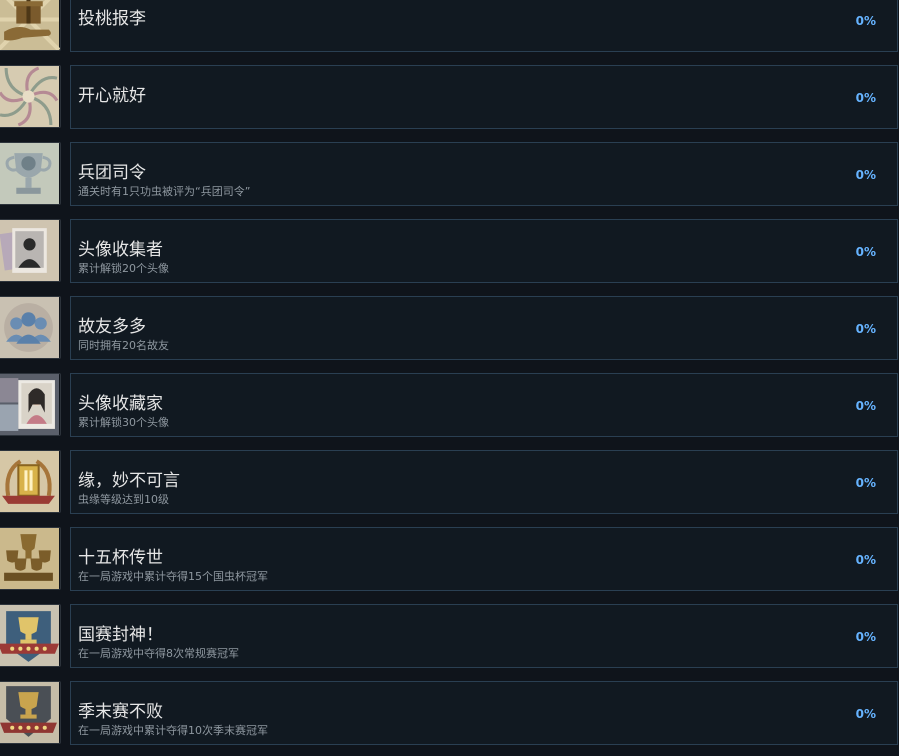 The width and height of the screenshot is (899, 756). I want to click on achievement-title: 兵团司令, so click(112, 173).